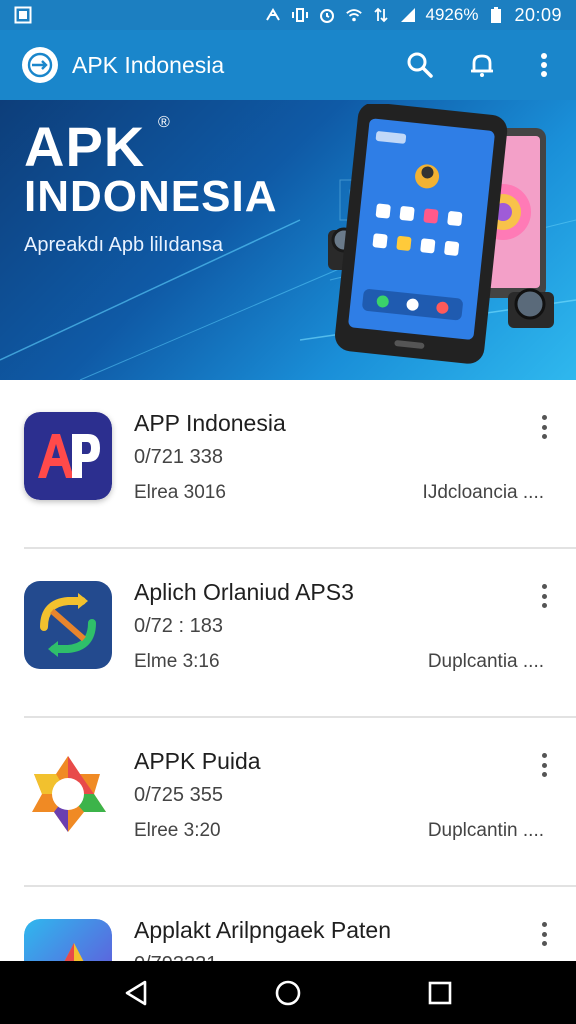 This screenshot has width=576, height=1024. Describe the element at coordinates (178, 626) in the screenshot. I see `app-code: 0/72 : 183` at that location.